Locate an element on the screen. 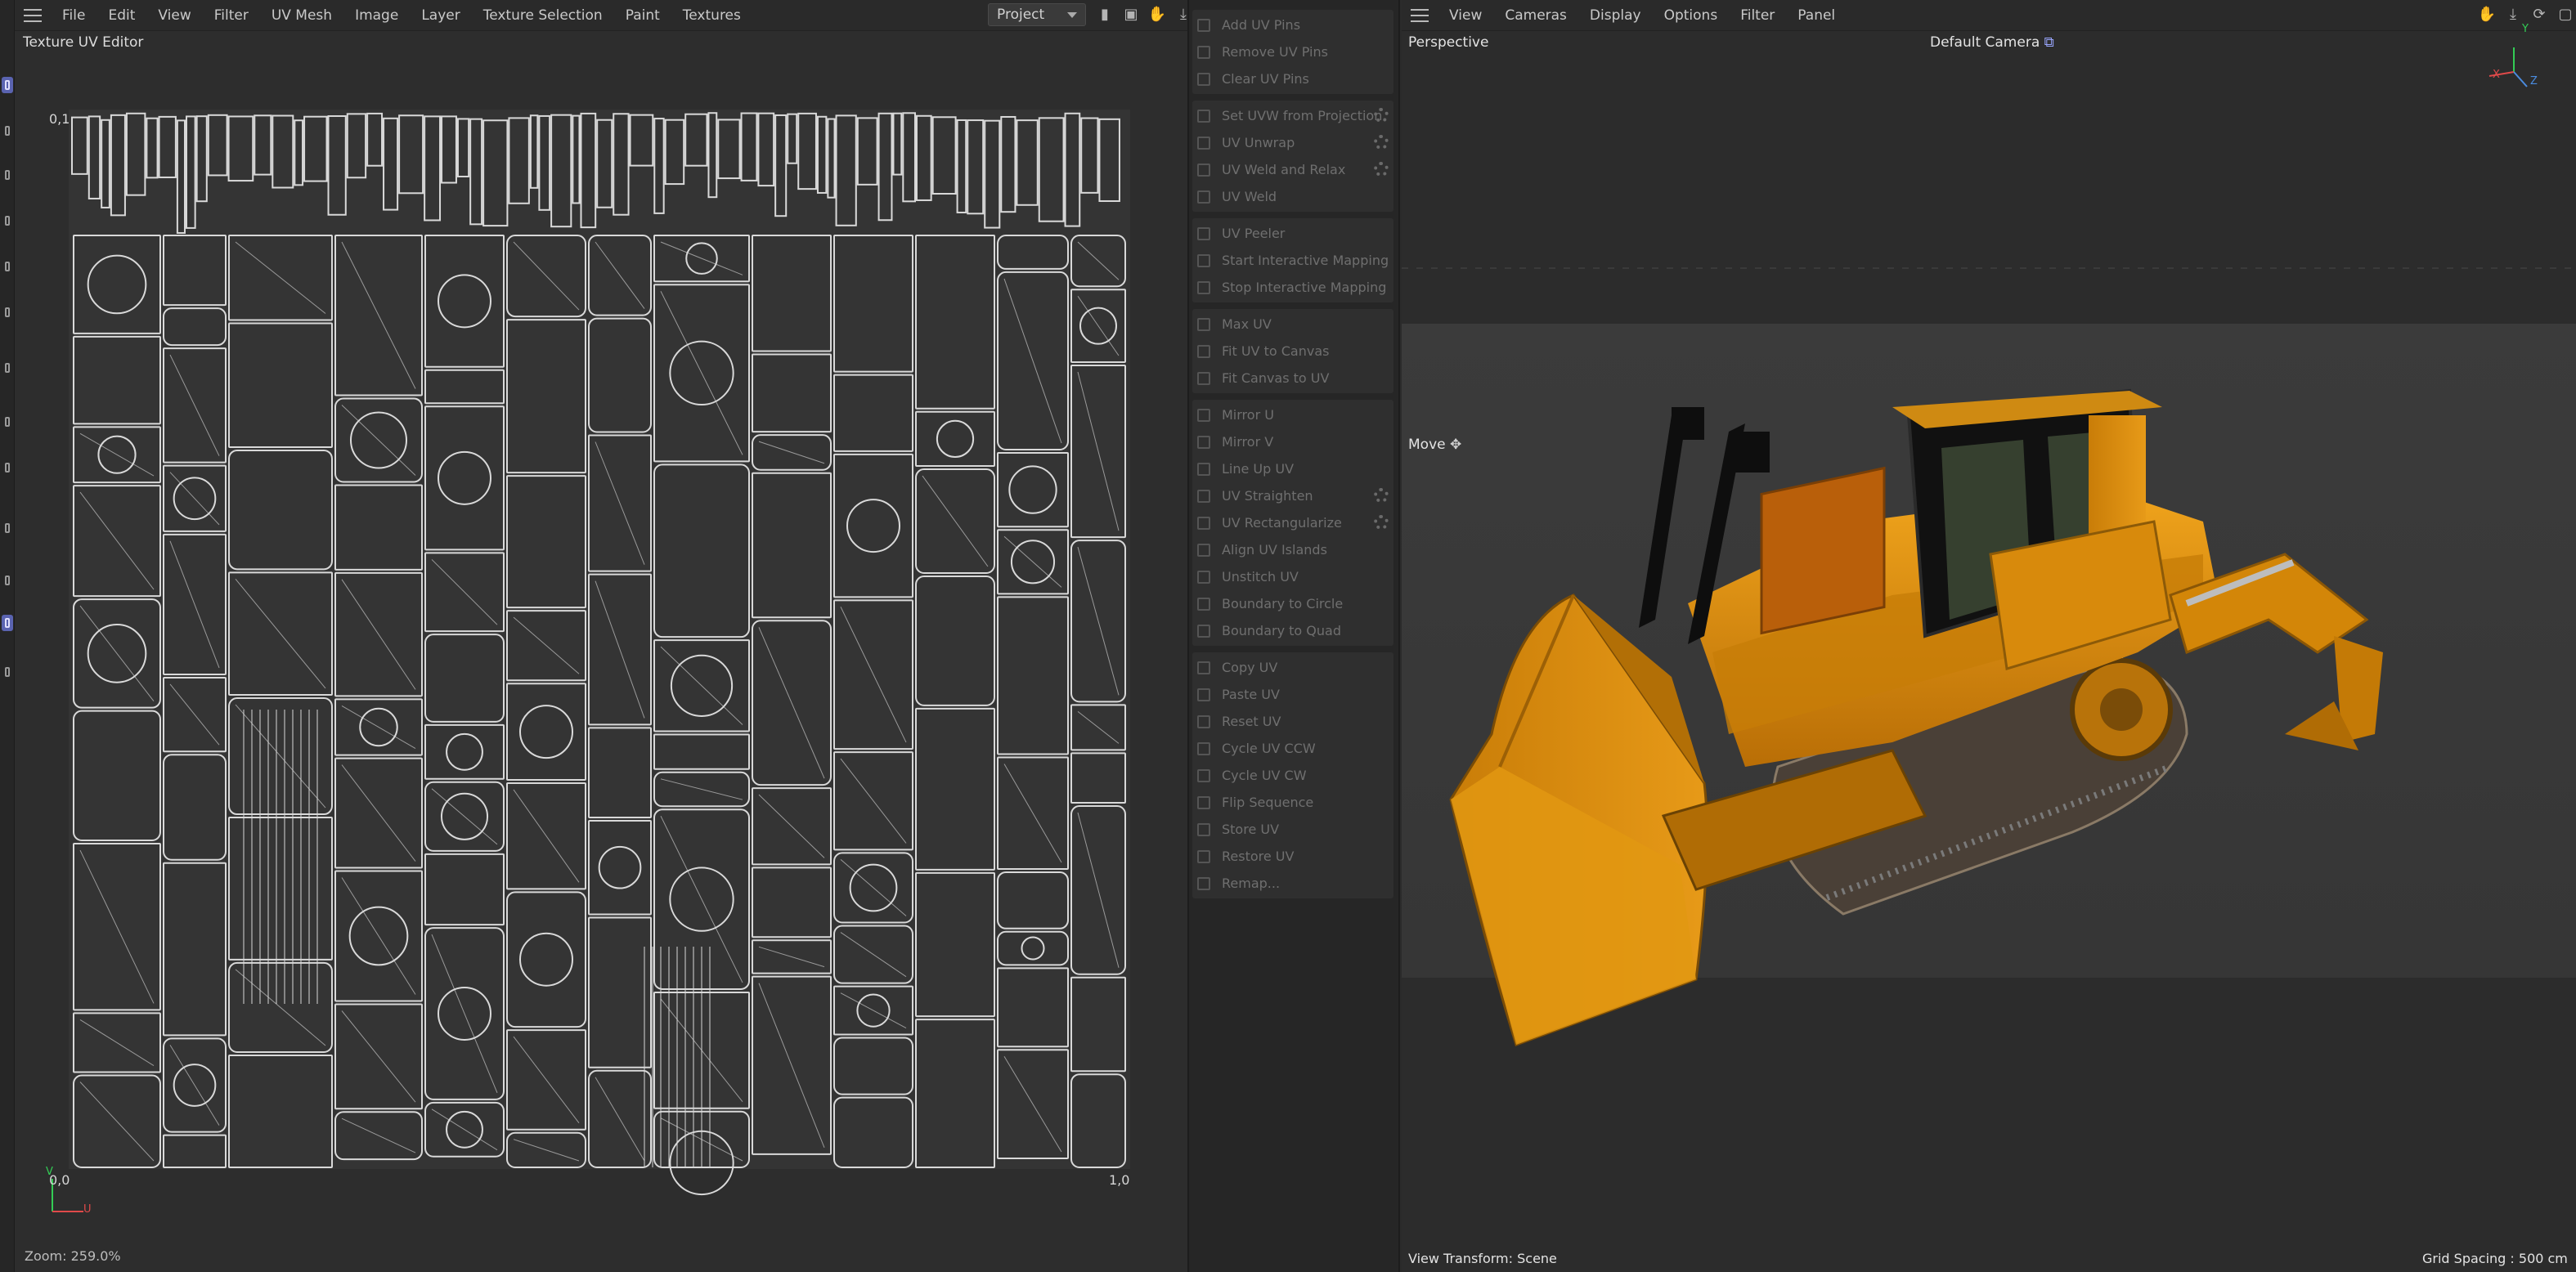  menu-uv-mesh: UV Mesh is located at coordinates (301, 15).